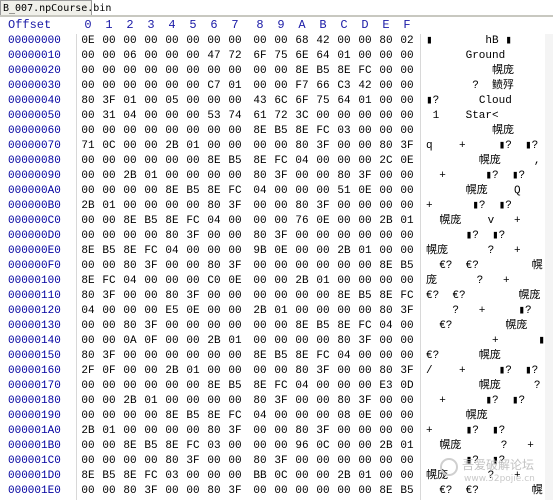  What do you see at coordinates (281, 101) in the screenshot?
I see `hex-byte: 6C` at bounding box center [281, 101].